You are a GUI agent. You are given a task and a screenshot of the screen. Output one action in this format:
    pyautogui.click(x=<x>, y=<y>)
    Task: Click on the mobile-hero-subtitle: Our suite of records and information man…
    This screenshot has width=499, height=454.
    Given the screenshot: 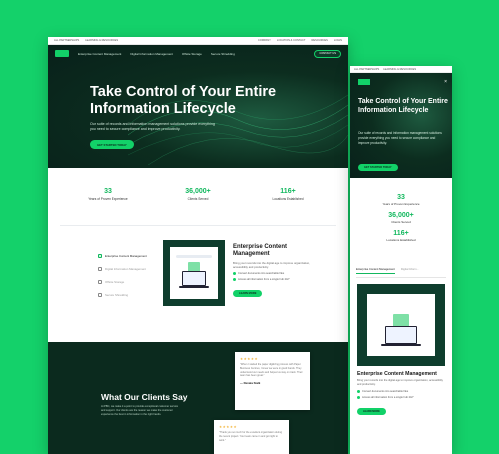 What is the action you would take?
    pyautogui.click(x=400, y=138)
    